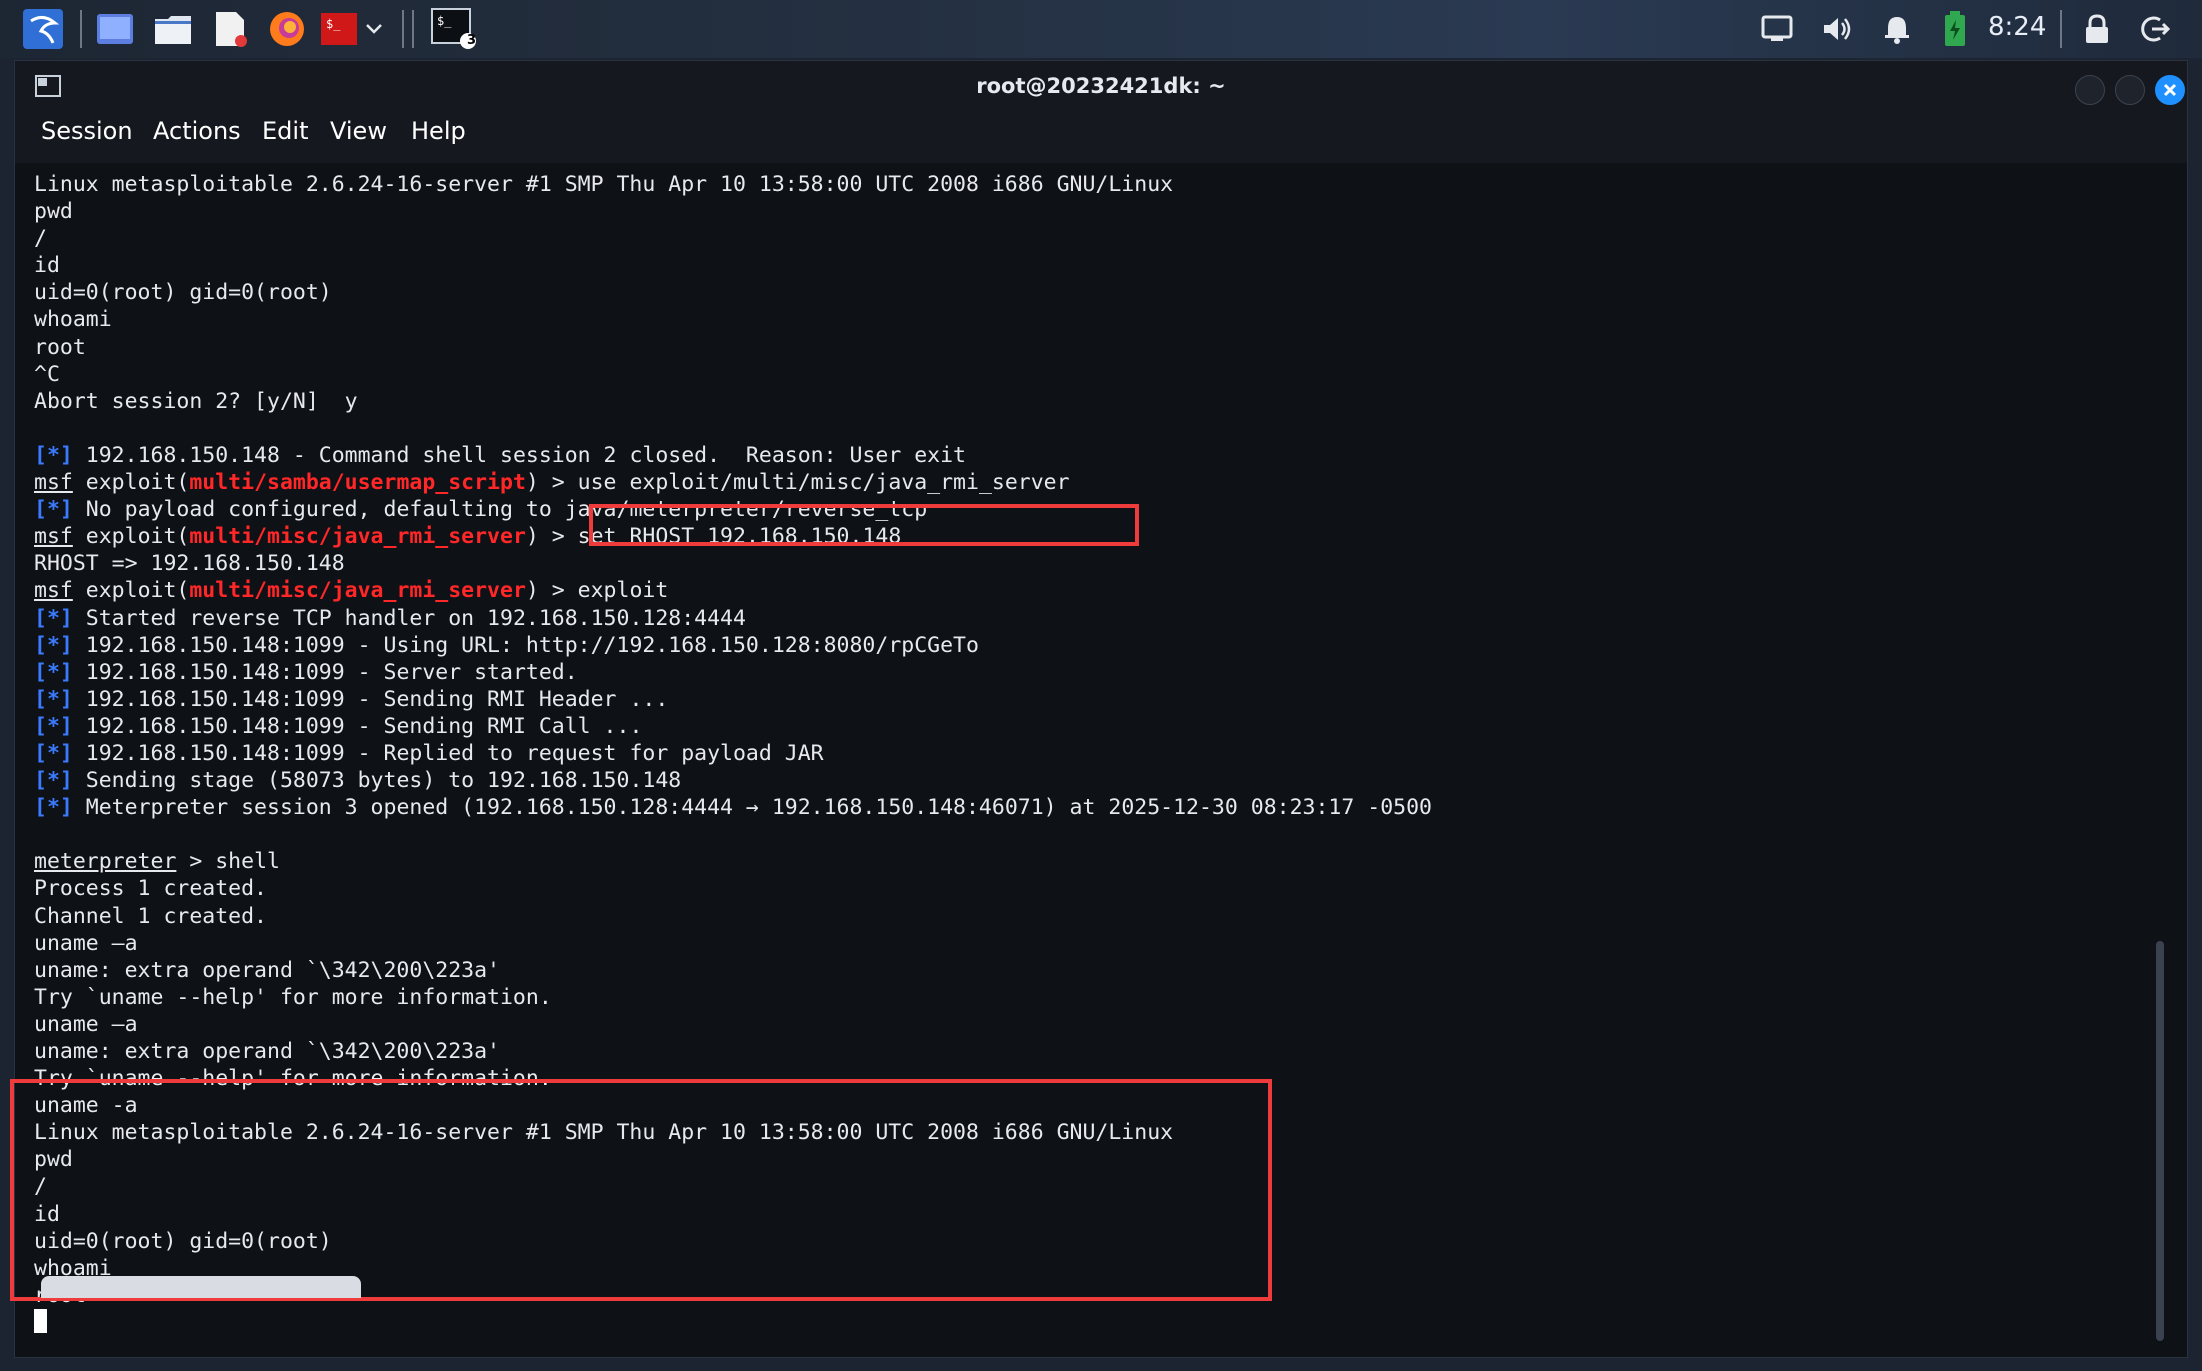 This screenshot has width=2202, height=1371. Describe the element at coordinates (196, 401) in the screenshot. I see `terminal-line: Abort session 2? [y/N] y` at that location.